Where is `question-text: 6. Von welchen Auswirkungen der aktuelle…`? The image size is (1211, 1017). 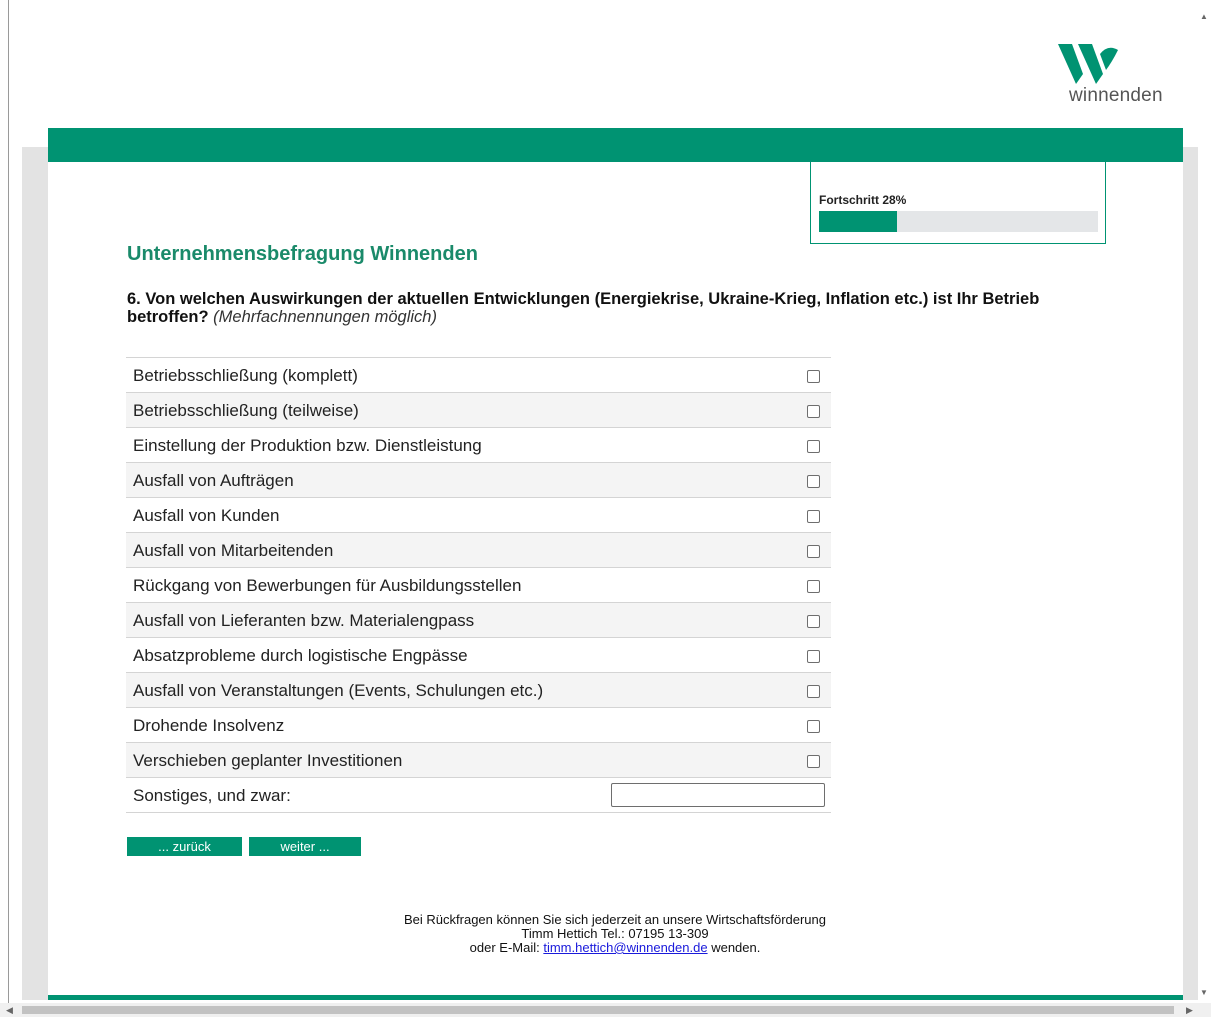
question-text: 6. Von welchen Auswirkungen der aktuelle… is located at coordinates (617, 308).